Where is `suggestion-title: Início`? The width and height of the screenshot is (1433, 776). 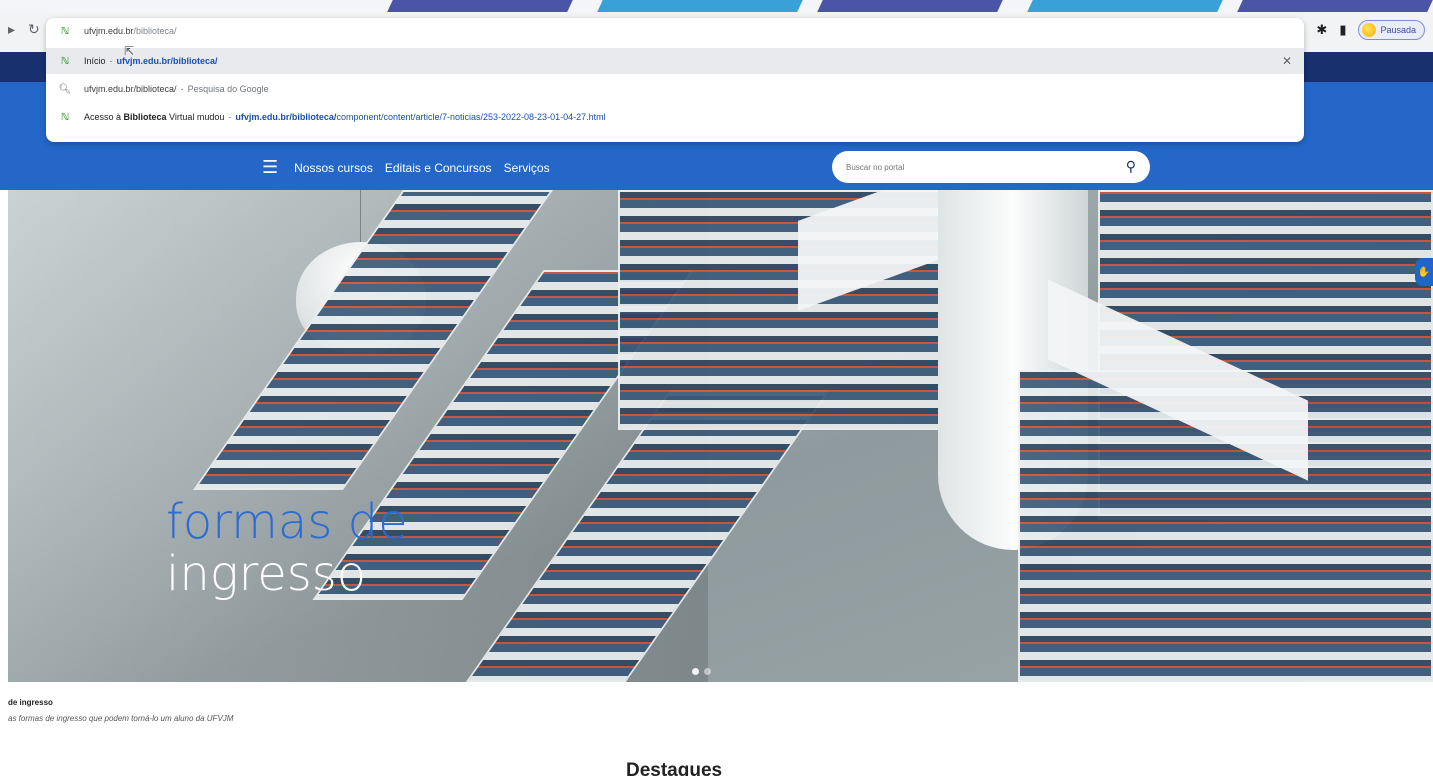
suggestion-title: Início is located at coordinates (95, 61).